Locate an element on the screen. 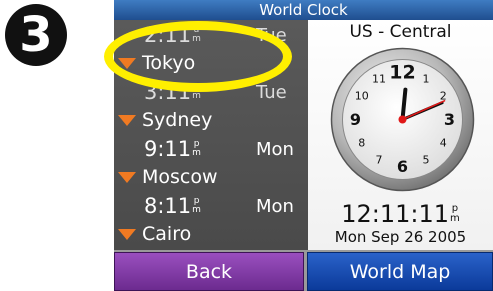 The image size is (493, 291). city-day: Tue is located at coordinates (271, 92).